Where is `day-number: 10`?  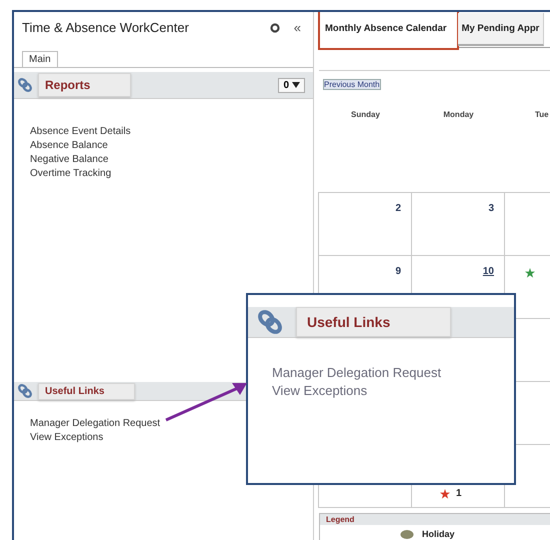
day-number: 10 is located at coordinates (488, 271).